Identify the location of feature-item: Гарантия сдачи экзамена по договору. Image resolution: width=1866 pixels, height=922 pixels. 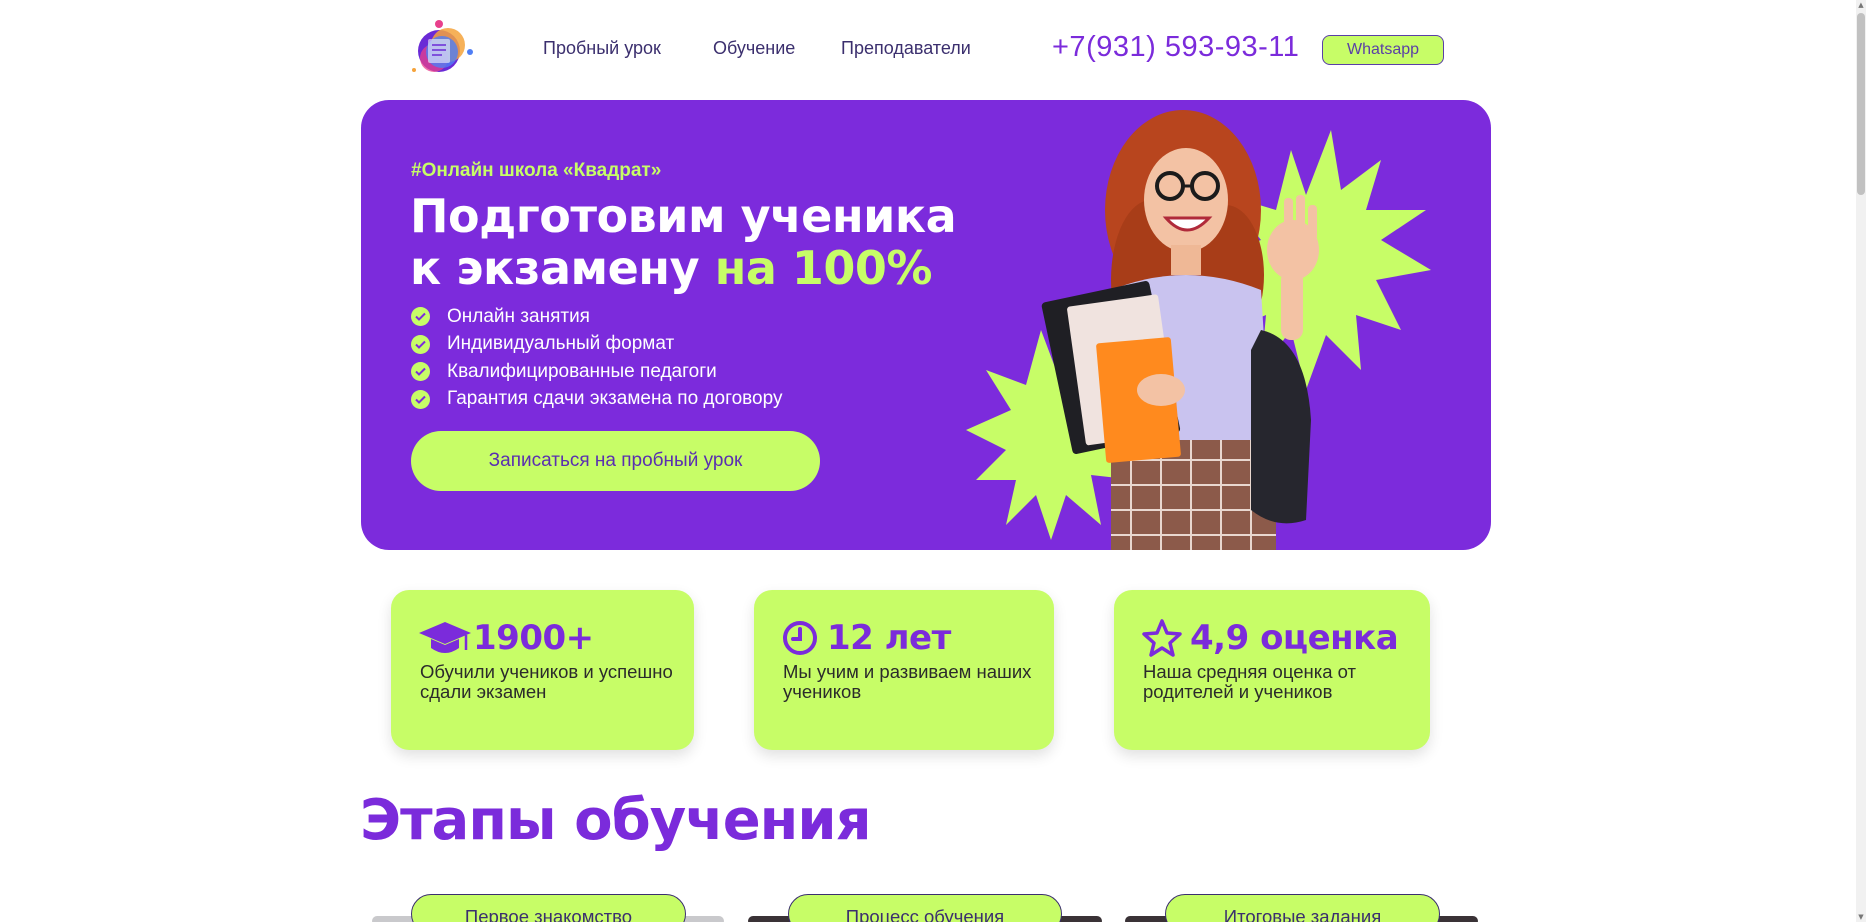
(596, 400).